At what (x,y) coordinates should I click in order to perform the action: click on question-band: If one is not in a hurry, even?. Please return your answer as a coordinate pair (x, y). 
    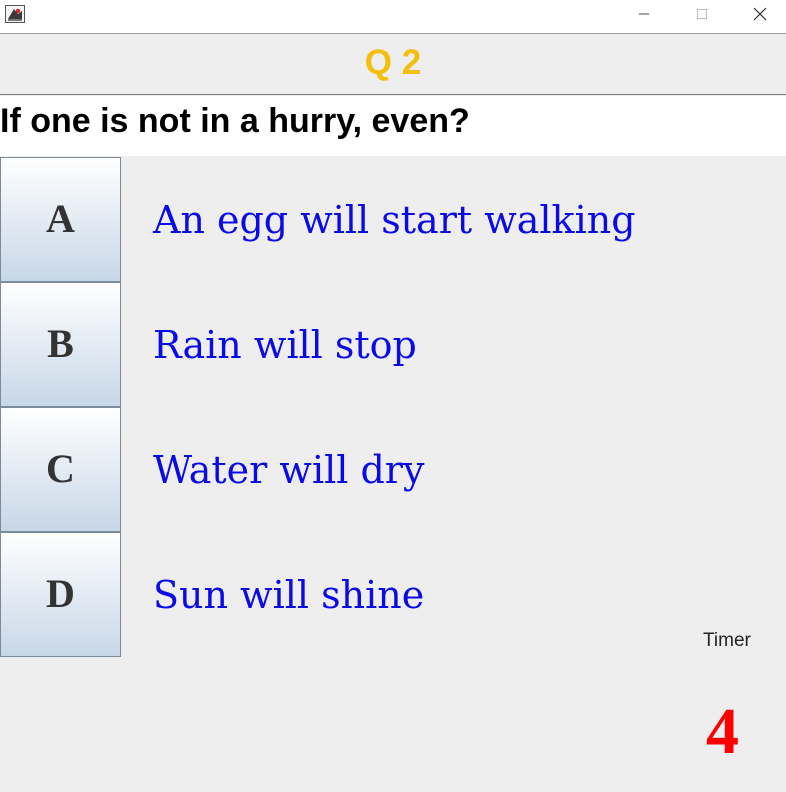
    Looking at the image, I should click on (393, 126).